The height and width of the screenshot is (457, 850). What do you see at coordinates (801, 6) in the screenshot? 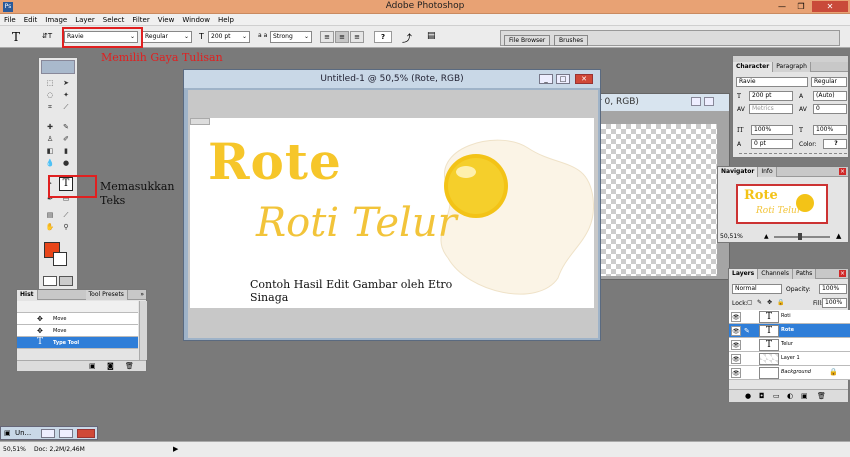
I see `maximize-button: ❐` at bounding box center [801, 6].